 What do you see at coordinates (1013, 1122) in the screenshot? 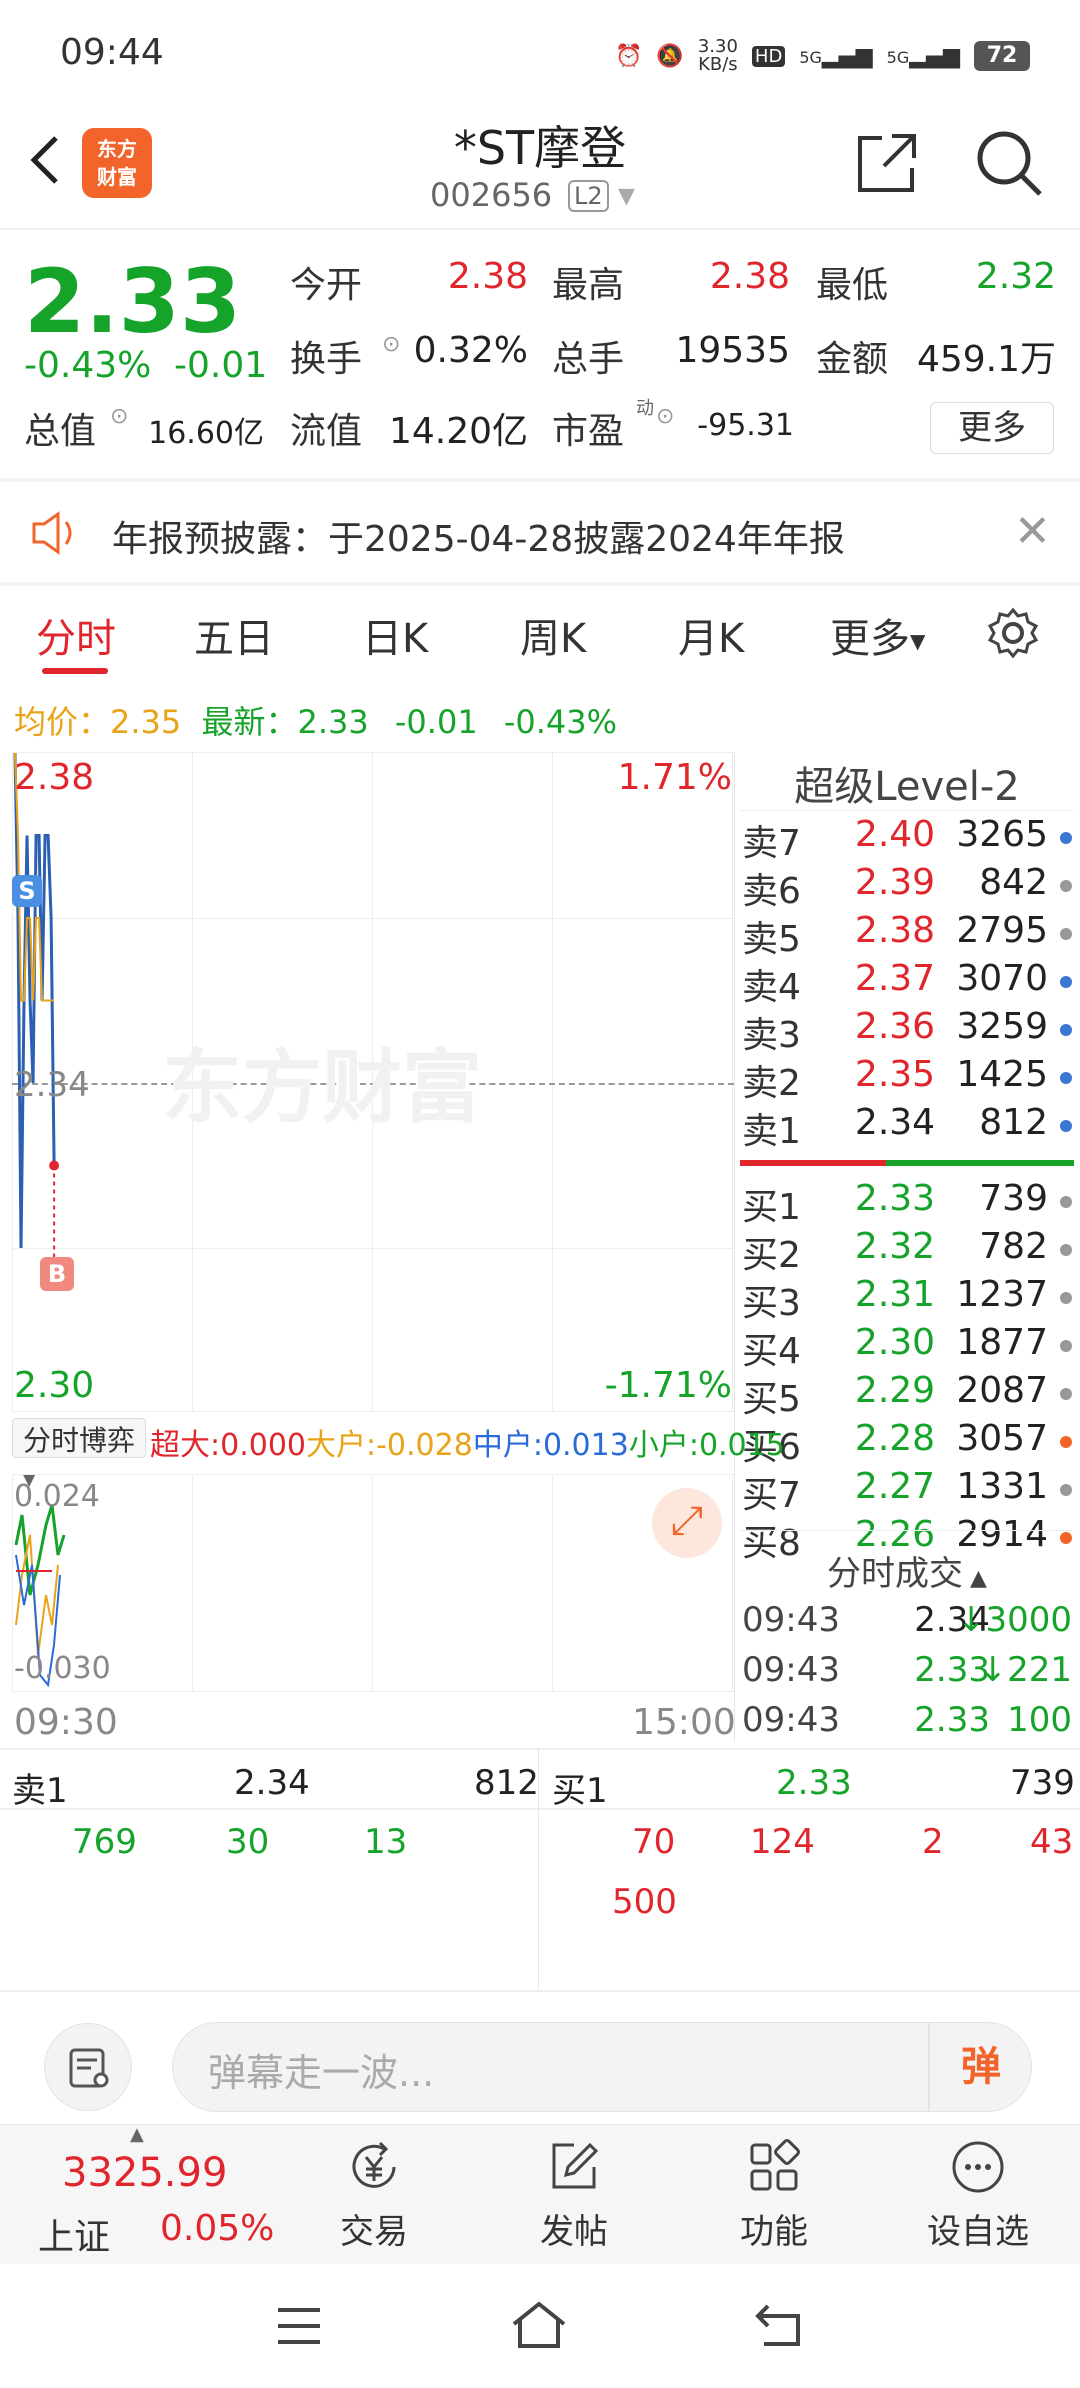
I see `order-volume: 812` at bounding box center [1013, 1122].